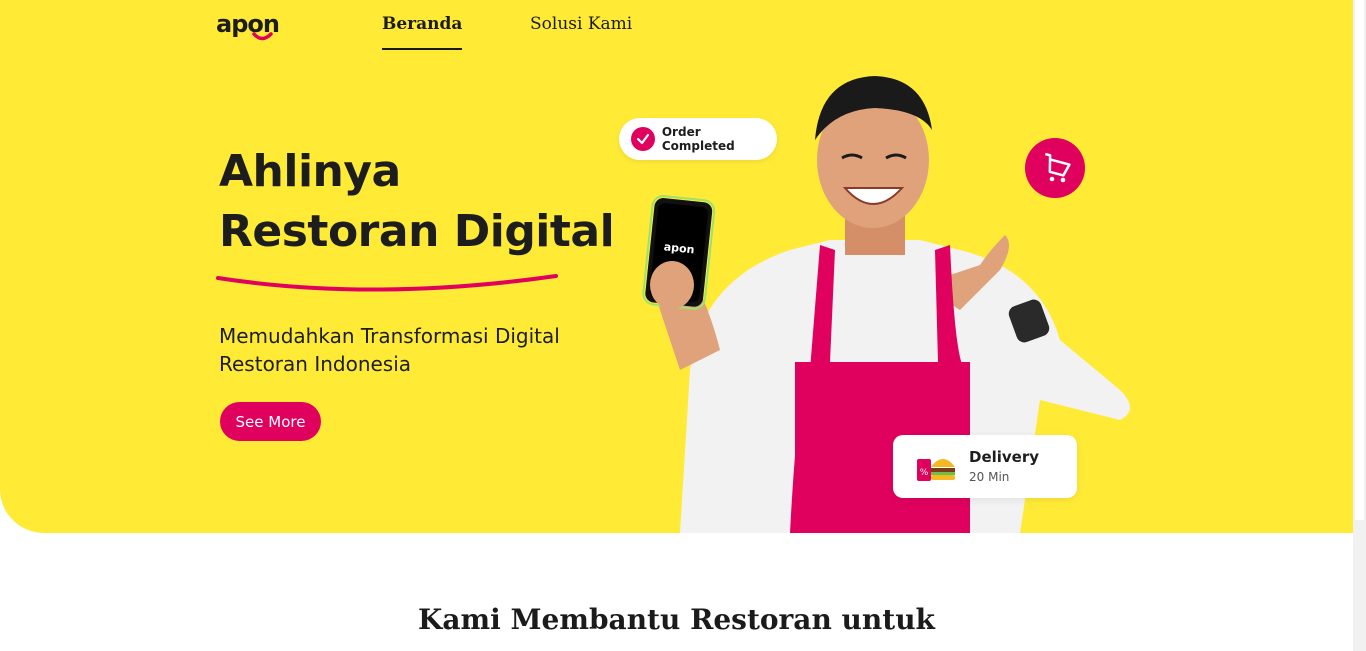 The image size is (1366, 651). I want to click on headline-line-2: Restoran Digital, so click(417, 231).